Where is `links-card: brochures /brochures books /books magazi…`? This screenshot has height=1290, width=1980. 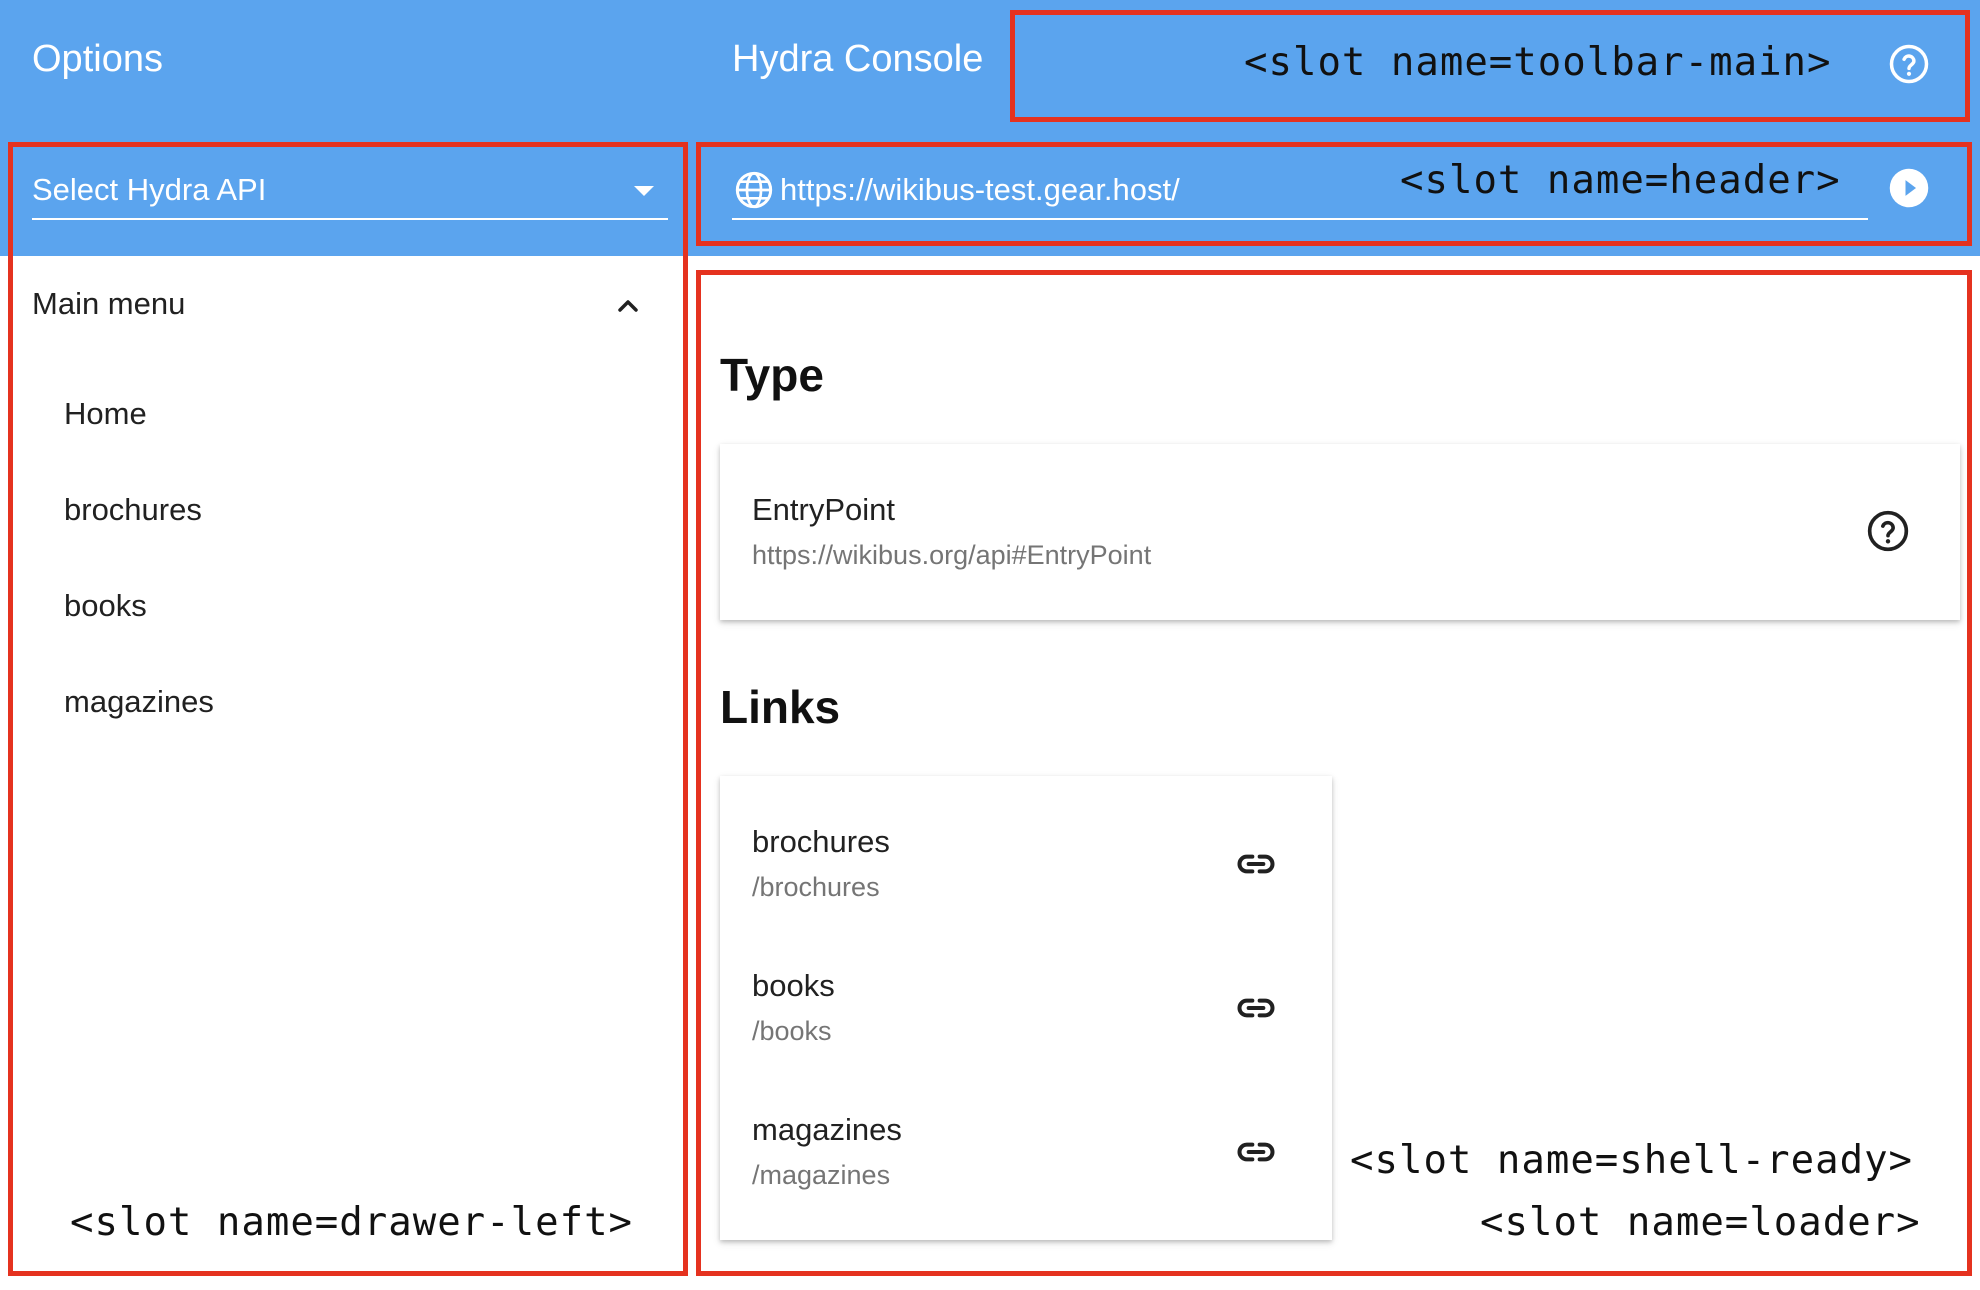 links-card: brochures /brochures books /books magazi… is located at coordinates (1026, 1008).